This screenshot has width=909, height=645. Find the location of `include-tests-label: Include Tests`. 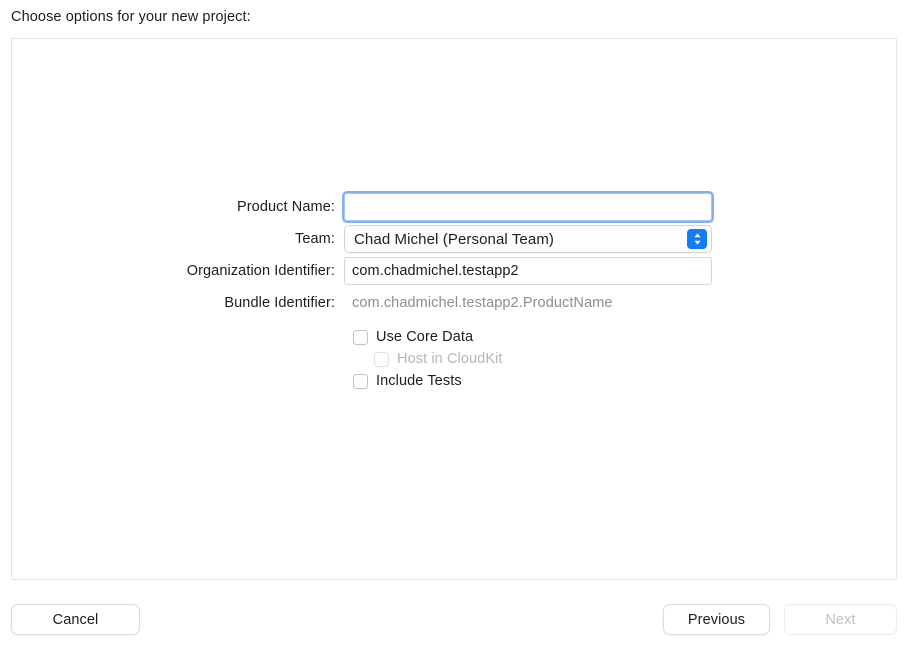

include-tests-label: Include Tests is located at coordinates (419, 381).